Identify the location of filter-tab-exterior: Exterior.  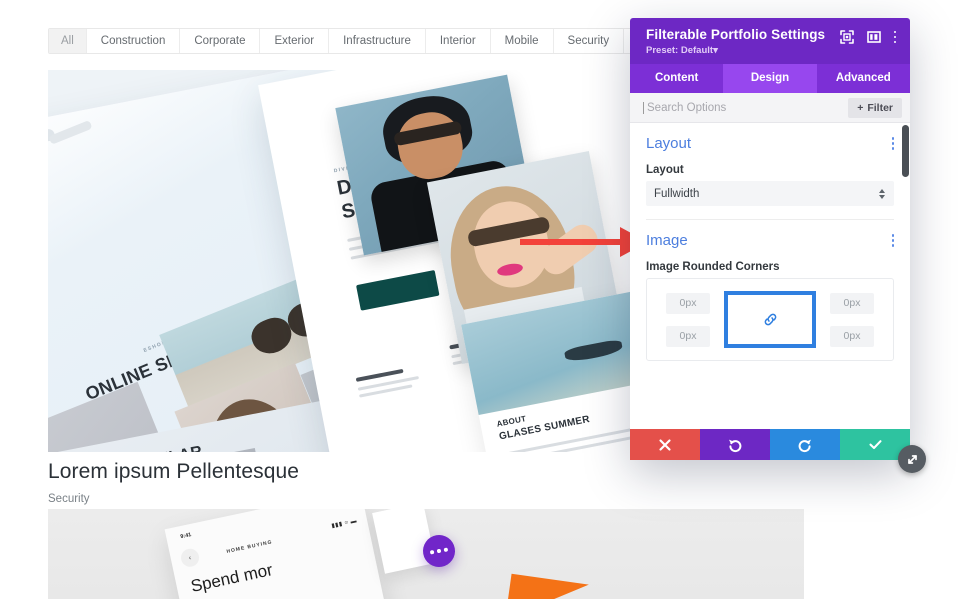
(295, 41).